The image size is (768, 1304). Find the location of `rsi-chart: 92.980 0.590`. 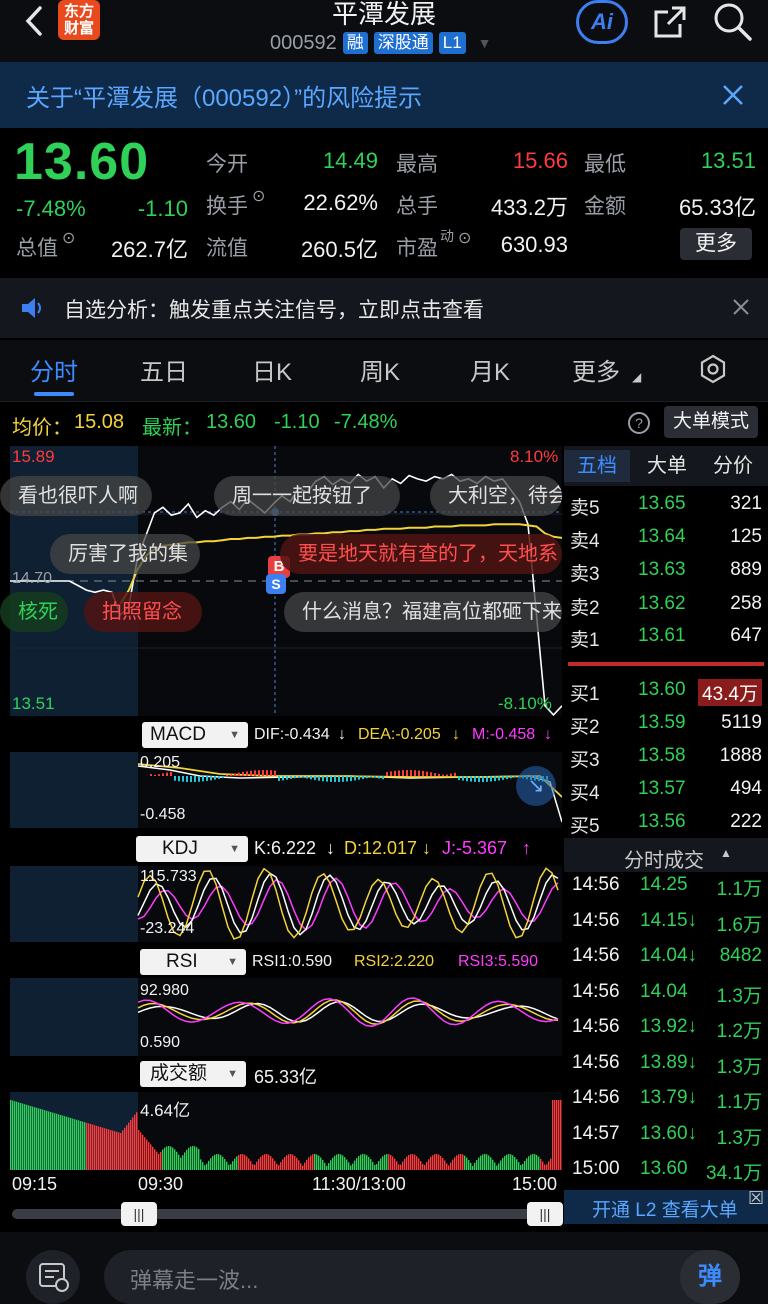

rsi-chart: 92.980 0.590 is located at coordinates (286, 1017).